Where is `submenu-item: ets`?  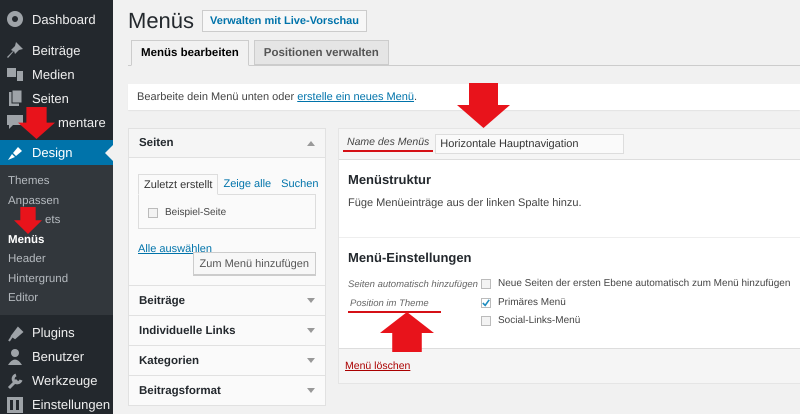
submenu-item: ets is located at coordinates (56, 220).